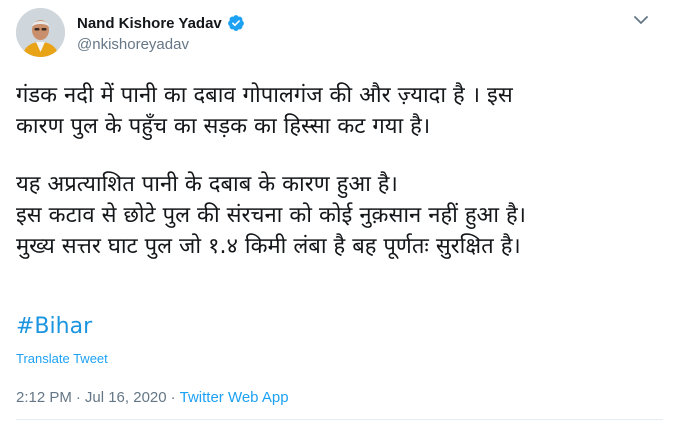  Describe the element at coordinates (54, 326) in the screenshot. I see `hashtag-link: #Bihar` at that location.